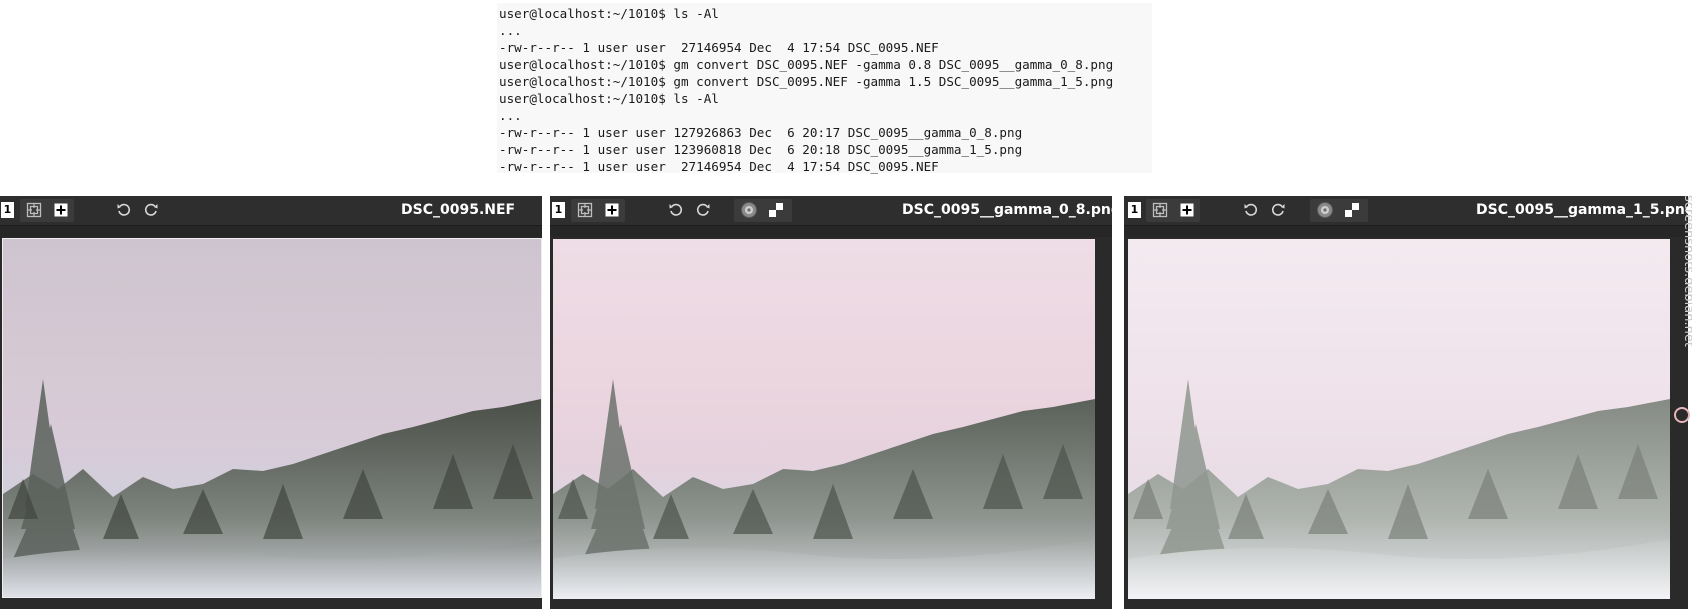 The image size is (1692, 609). What do you see at coordinates (1682, 415) in the screenshot?
I see `watermark-logo-icon` at bounding box center [1682, 415].